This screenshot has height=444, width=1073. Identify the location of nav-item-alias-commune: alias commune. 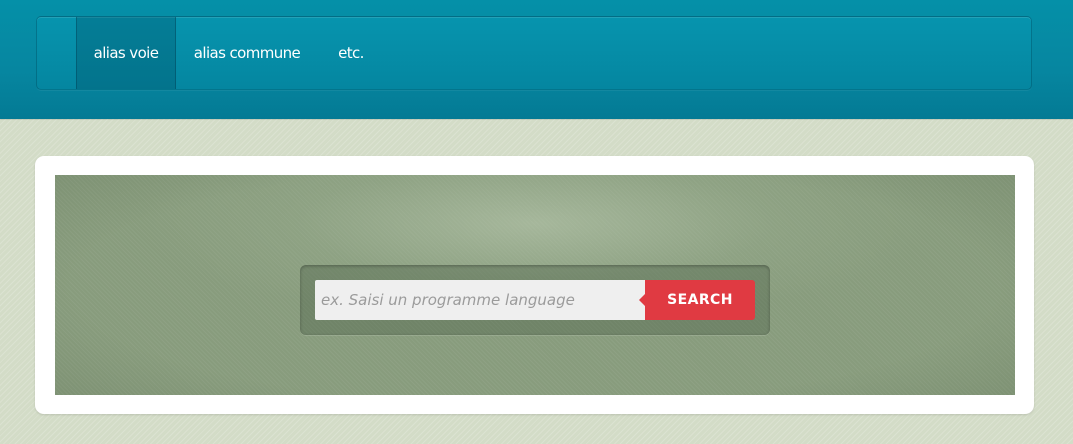
(247, 53).